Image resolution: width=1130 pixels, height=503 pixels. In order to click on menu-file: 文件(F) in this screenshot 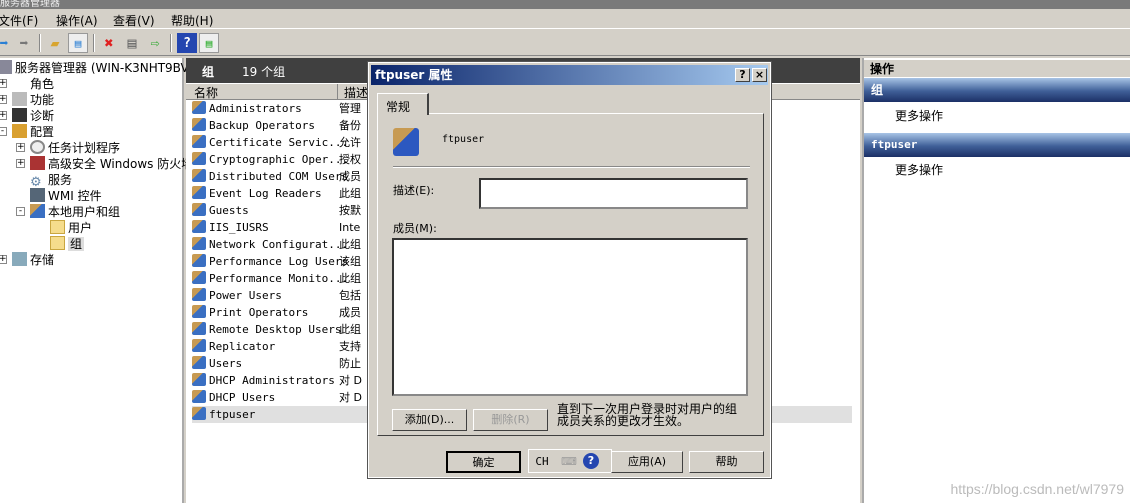, I will do `click(19, 20)`.